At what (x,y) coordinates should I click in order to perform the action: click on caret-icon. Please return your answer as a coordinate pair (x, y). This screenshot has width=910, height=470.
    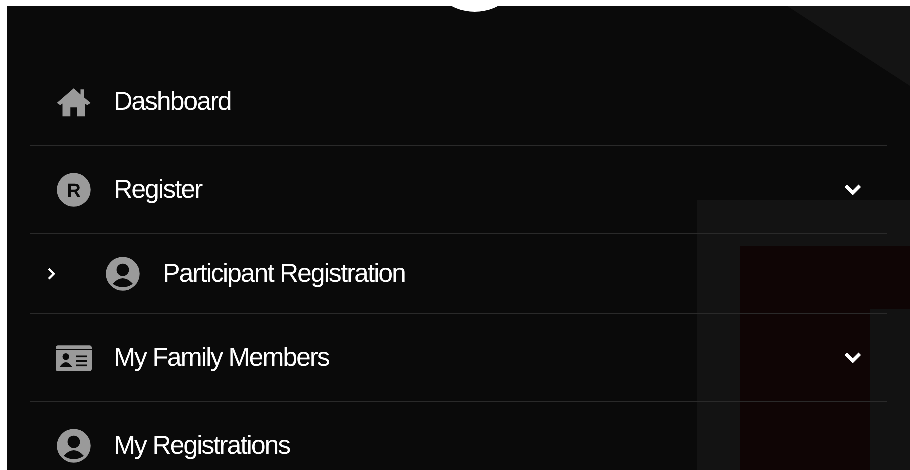
    Looking at the image, I should click on (52, 273).